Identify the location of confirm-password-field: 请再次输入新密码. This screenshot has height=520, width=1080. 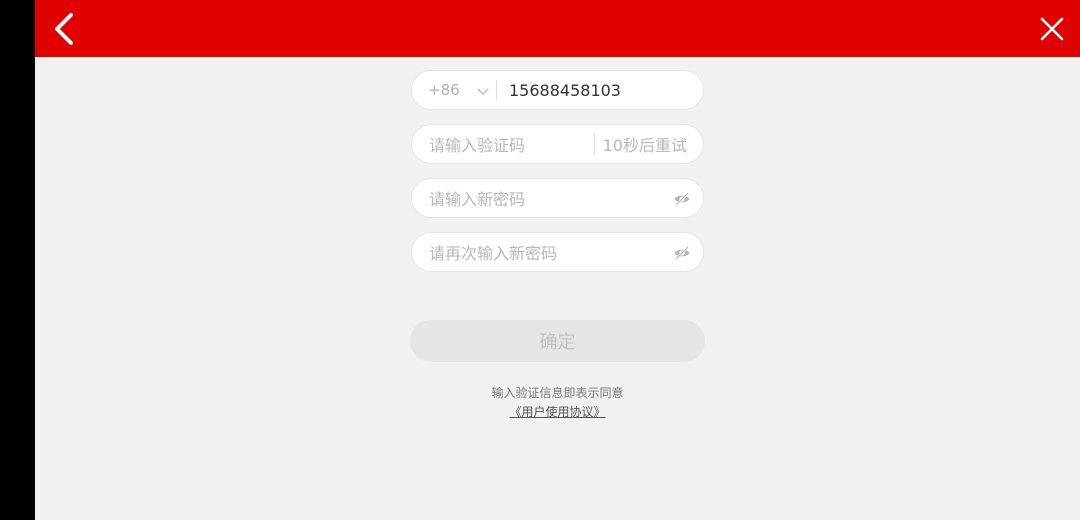
(557, 252).